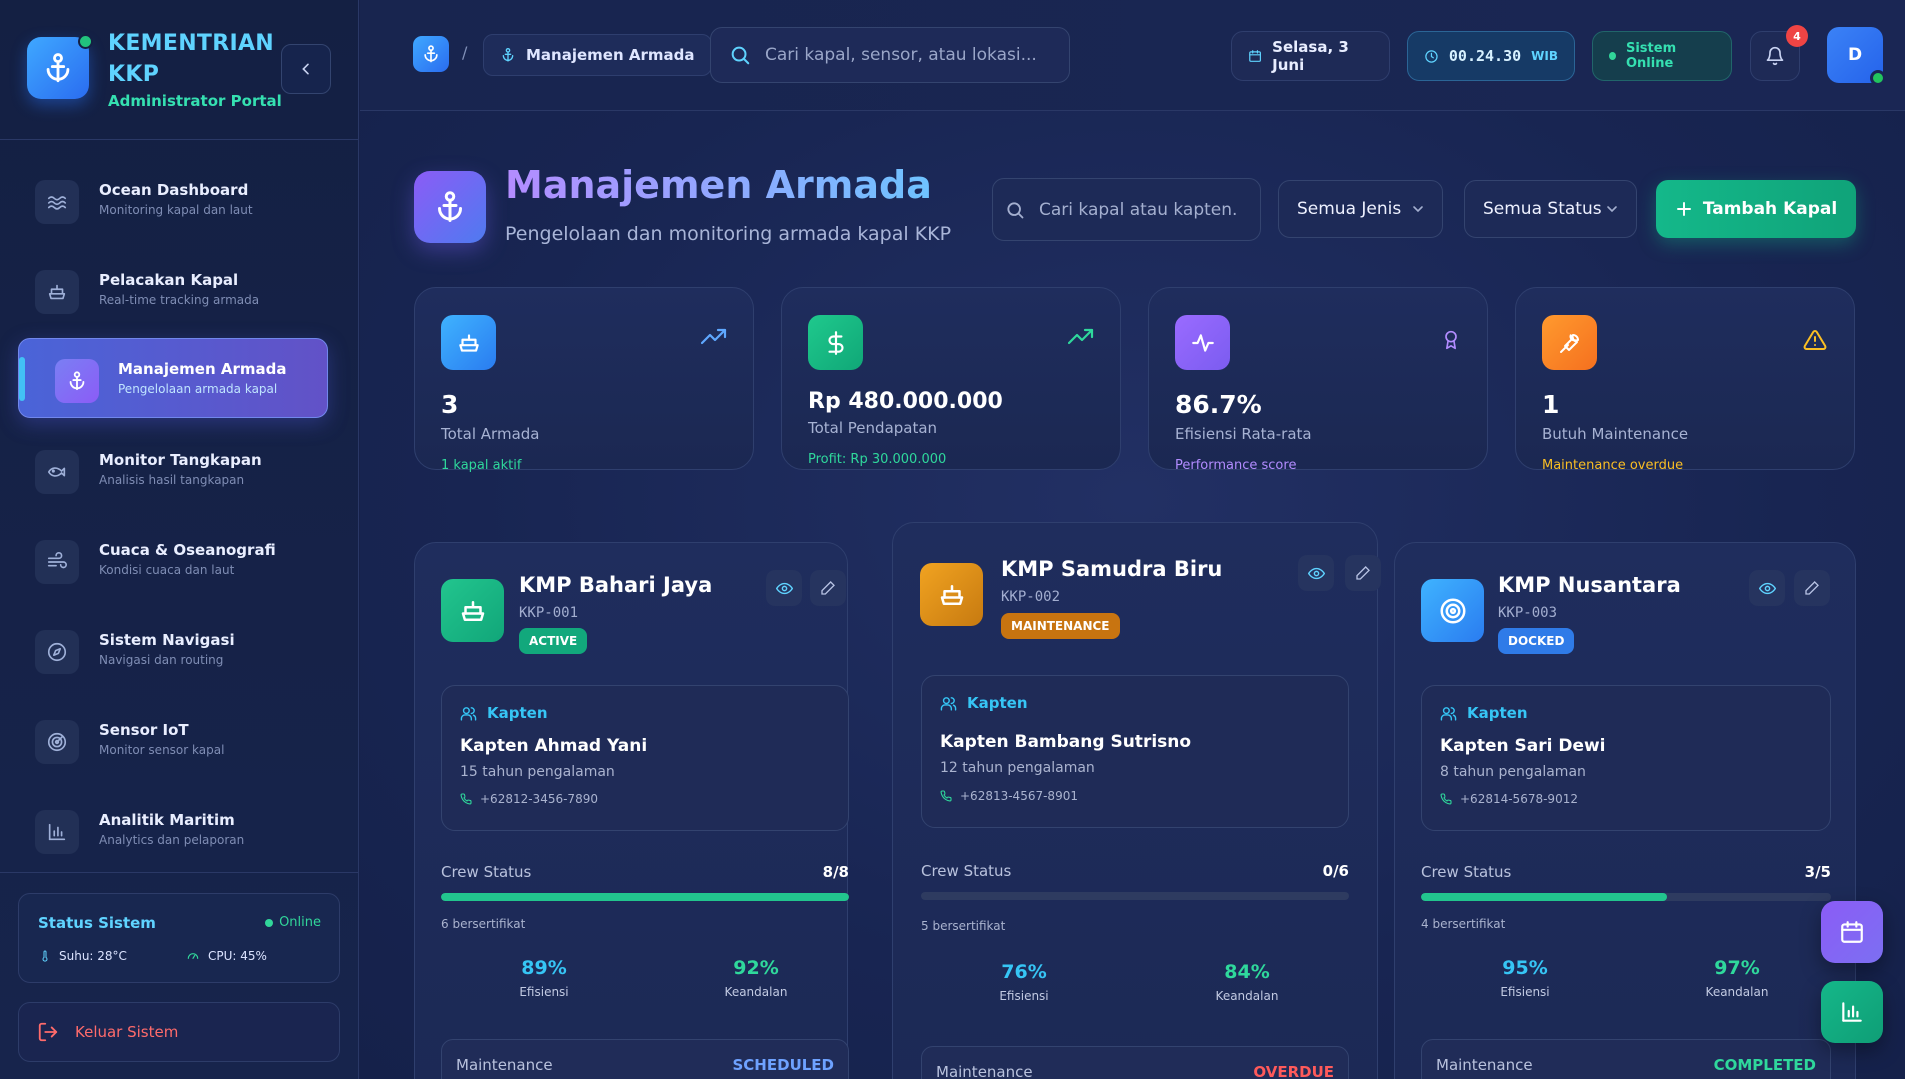 The height and width of the screenshot is (1079, 1905). What do you see at coordinates (554, 746) in the screenshot?
I see `captain-name: Kapten Ahmad Yani` at bounding box center [554, 746].